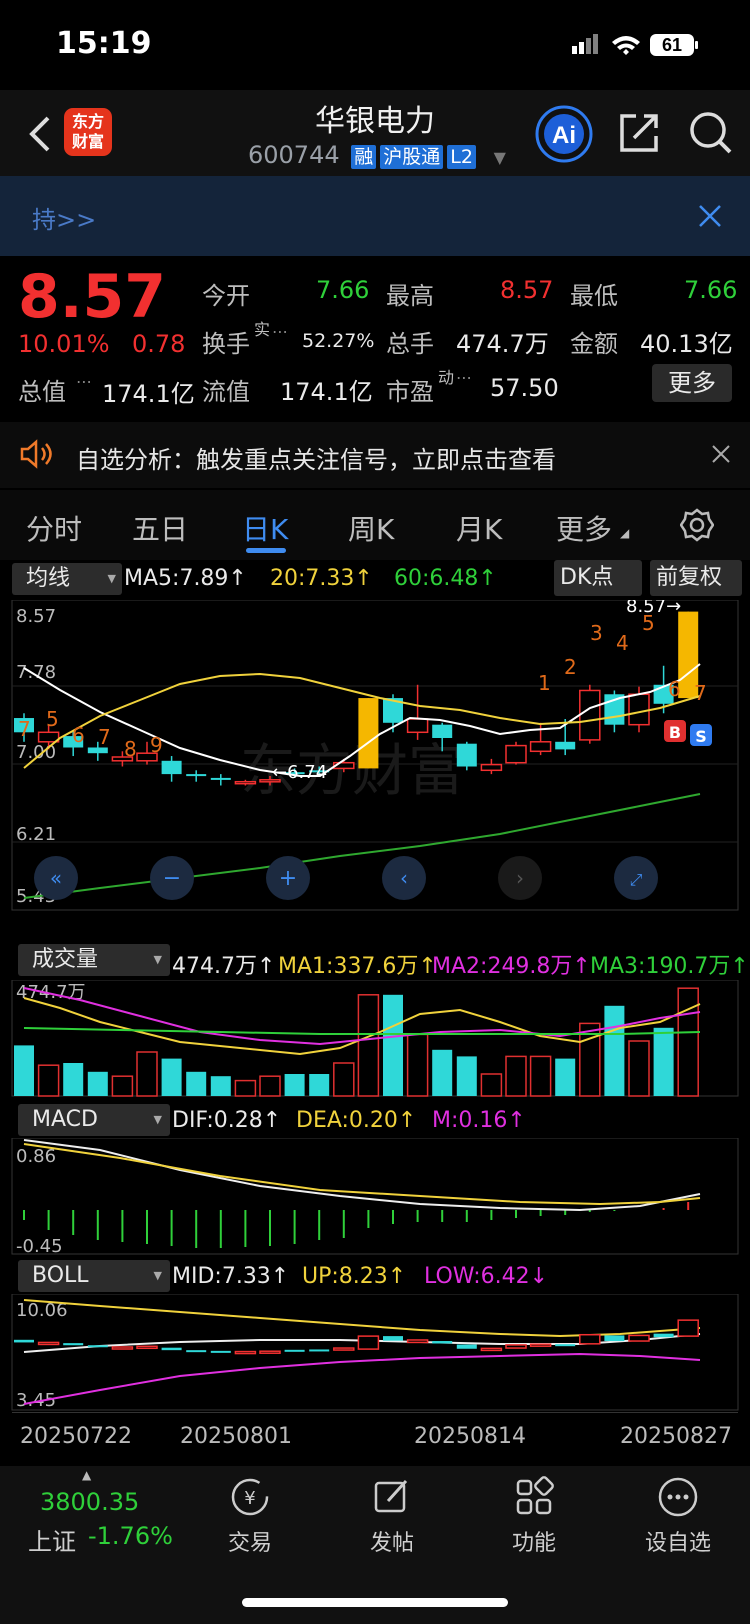  What do you see at coordinates (60, 1275) in the screenshot?
I see `boll-selector-label: BOLL` at bounding box center [60, 1275].